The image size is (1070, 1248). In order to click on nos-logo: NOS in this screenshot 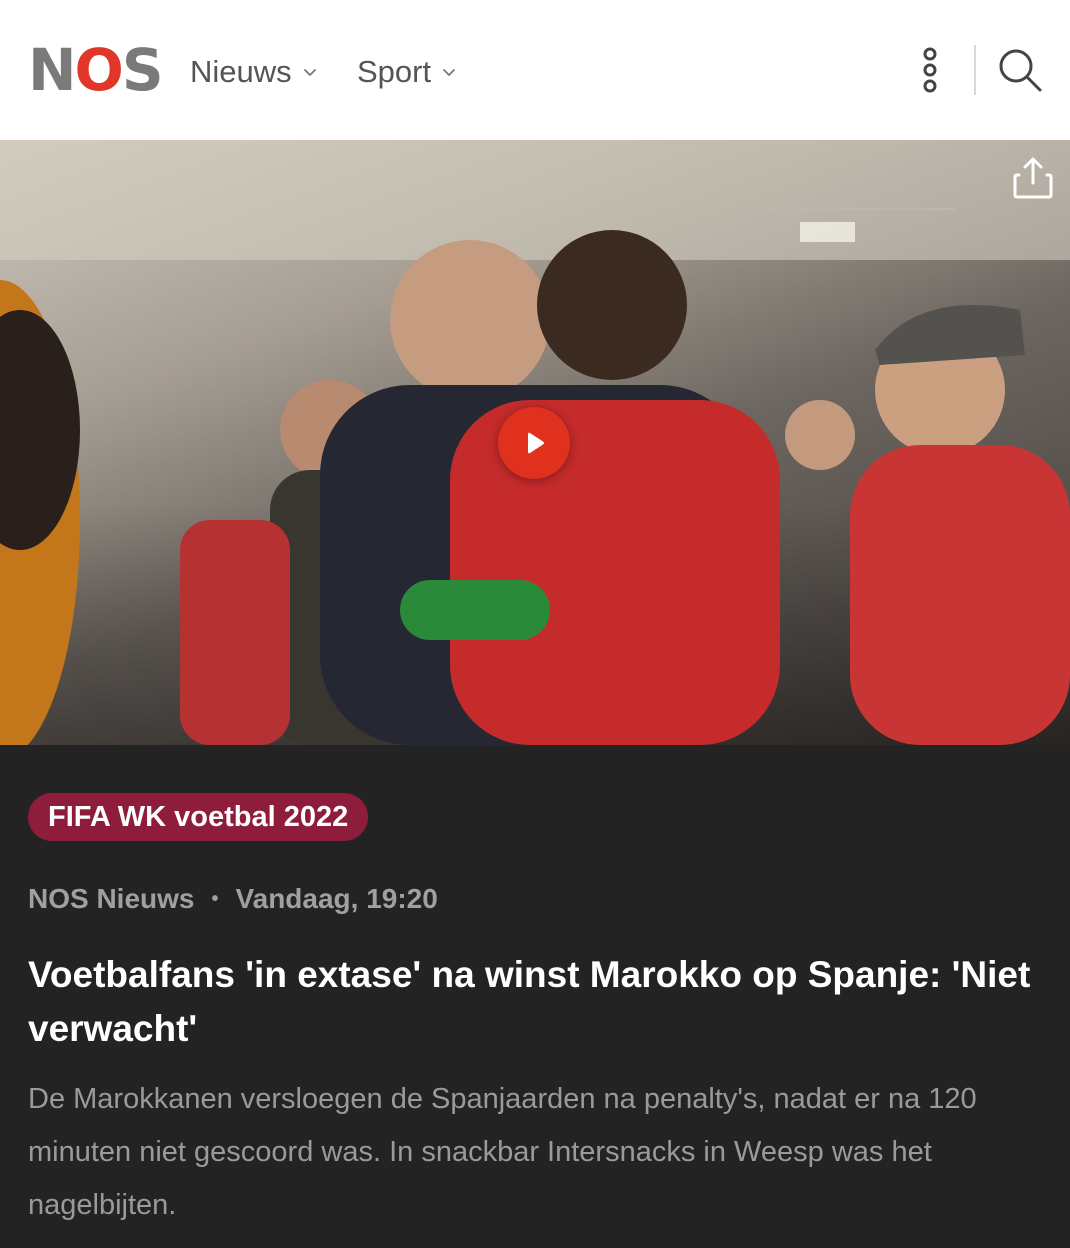, I will do `click(96, 70)`.